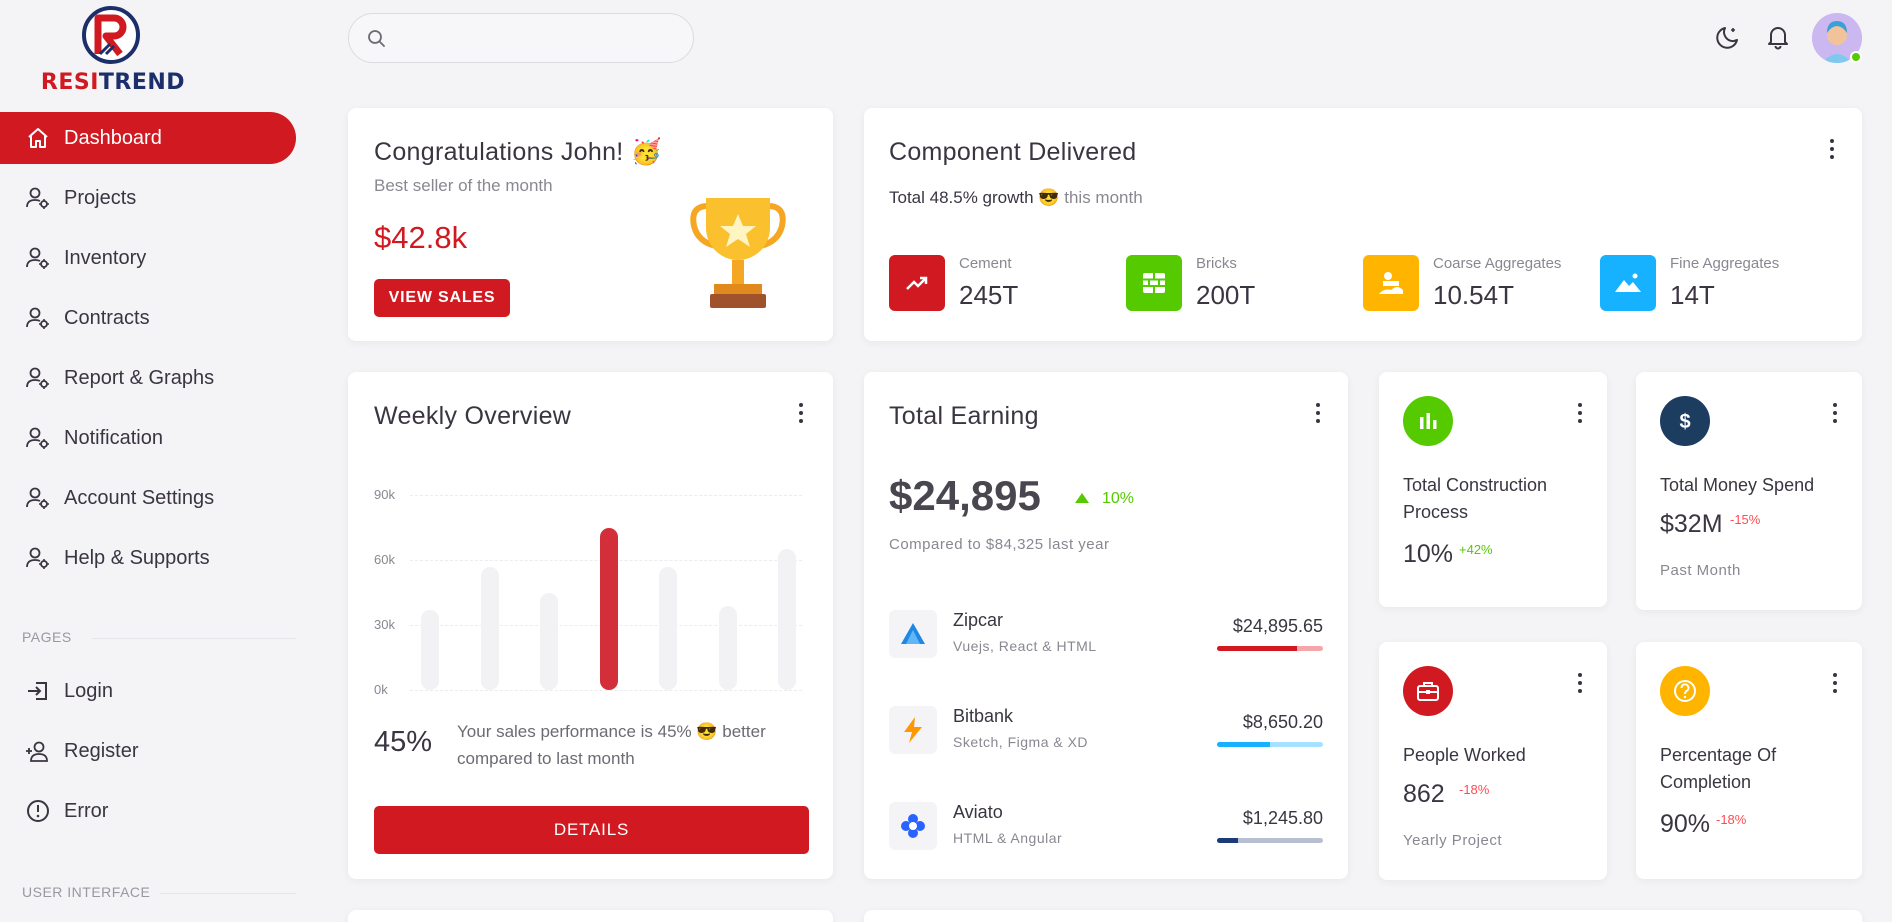 The width and height of the screenshot is (1892, 922). What do you see at coordinates (148, 258) in the screenshot?
I see `sidebar-item-inventory: Inventory` at bounding box center [148, 258].